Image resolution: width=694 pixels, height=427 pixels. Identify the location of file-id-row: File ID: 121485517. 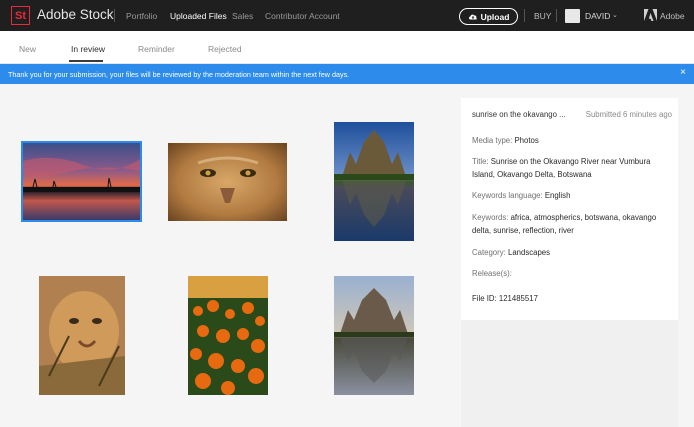
(505, 298).